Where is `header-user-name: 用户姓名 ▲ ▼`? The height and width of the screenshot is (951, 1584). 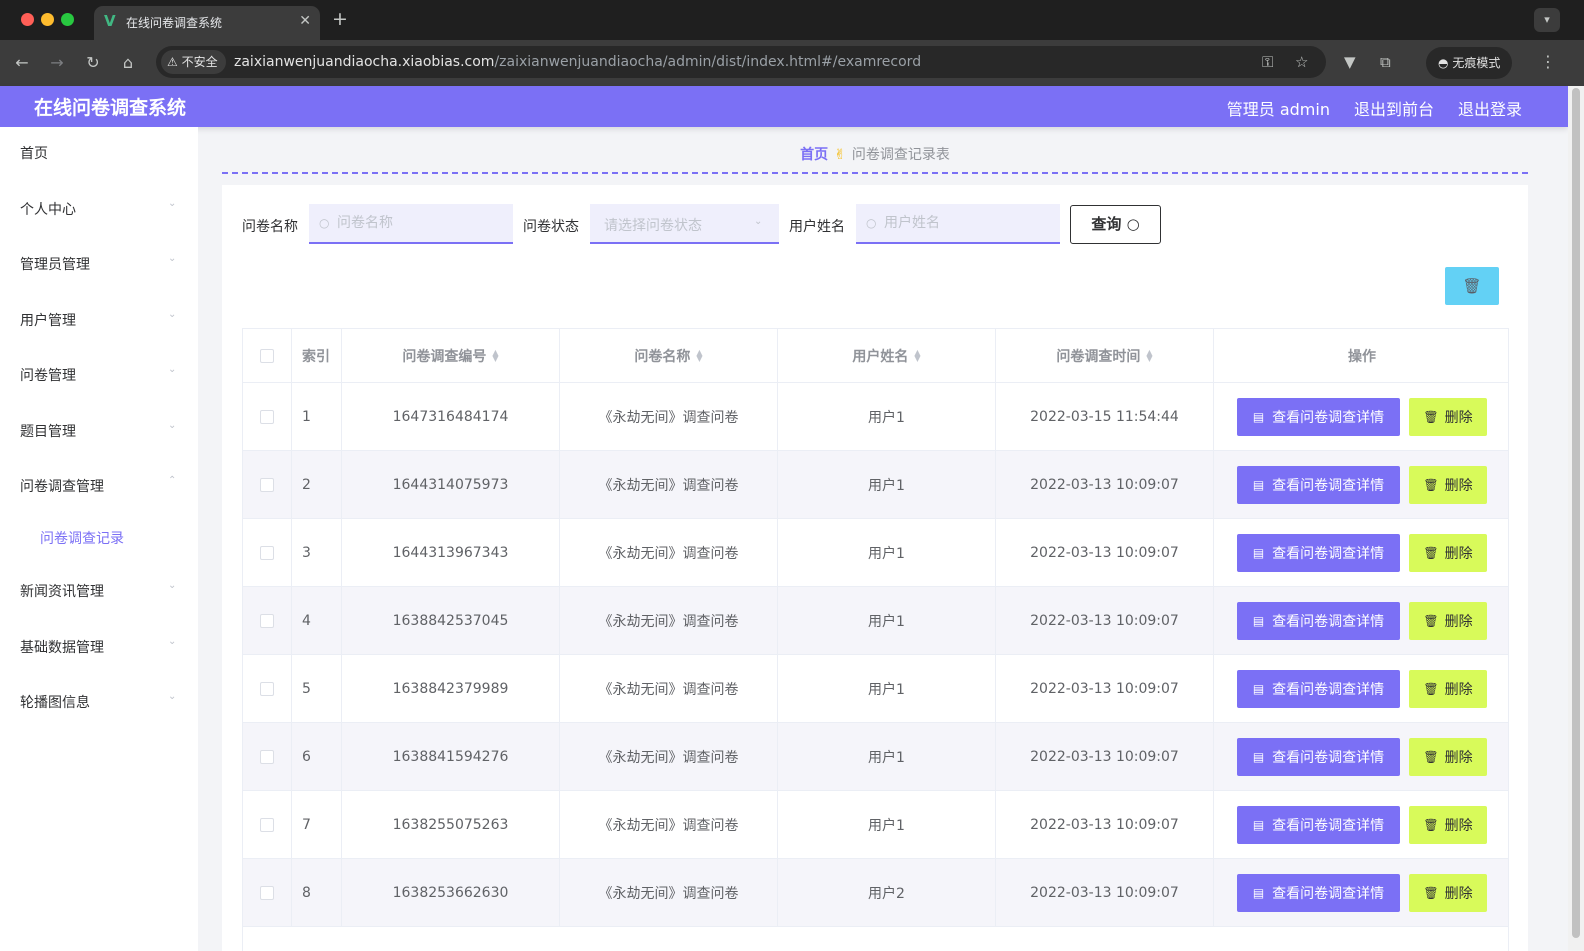
header-user-name: 用户姓名 ▲ ▼ is located at coordinates (887, 355).